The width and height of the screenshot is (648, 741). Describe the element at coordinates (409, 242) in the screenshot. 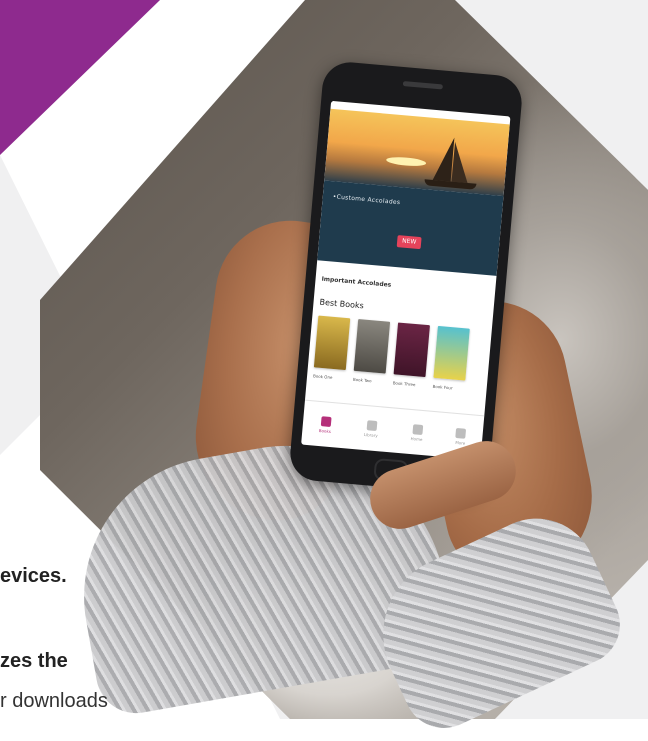

I see `hero-button: NEW` at that location.